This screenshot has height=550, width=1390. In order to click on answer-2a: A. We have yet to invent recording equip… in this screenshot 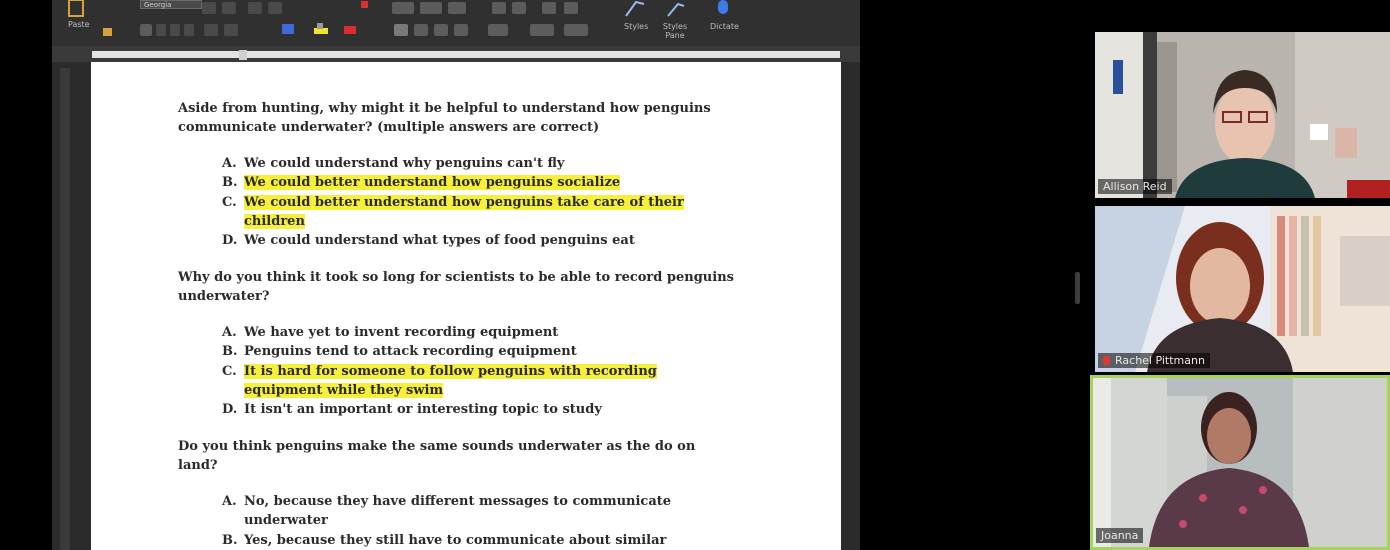, I will do `click(462, 332)`.